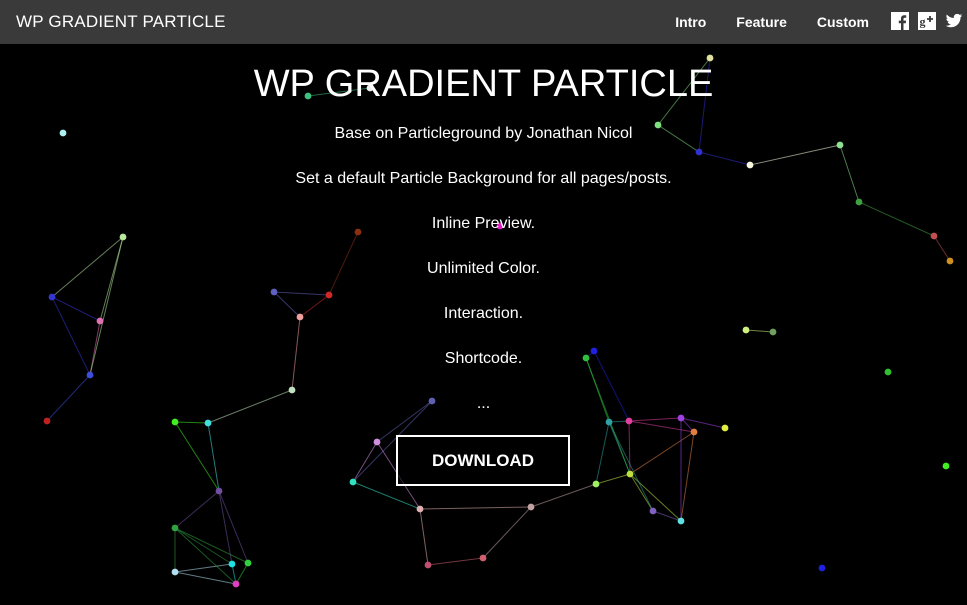 This screenshot has width=967, height=605. I want to click on twitter-icon, so click(954, 21).